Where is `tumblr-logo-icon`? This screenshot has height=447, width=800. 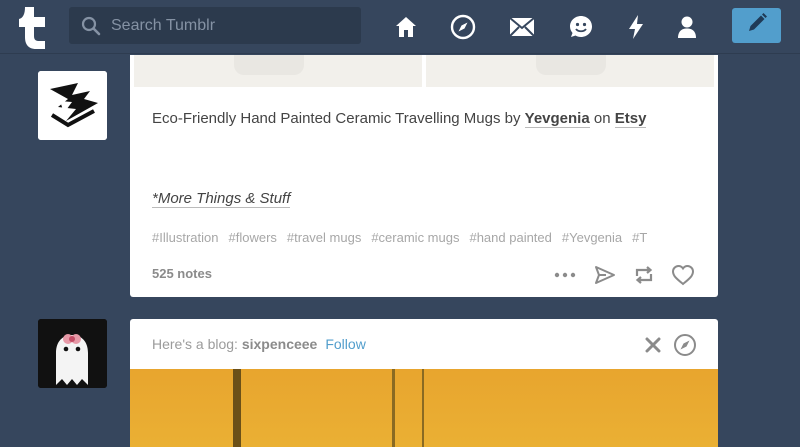 tumblr-logo-icon is located at coordinates (33, 27).